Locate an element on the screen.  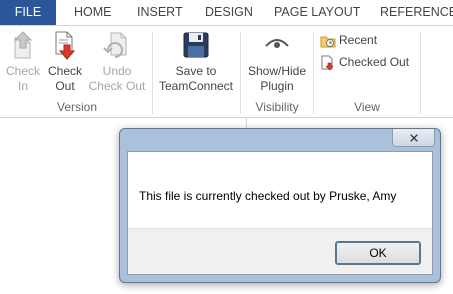
show-hide-plugin-button: Show/Hide Plugin is located at coordinates (277, 62).